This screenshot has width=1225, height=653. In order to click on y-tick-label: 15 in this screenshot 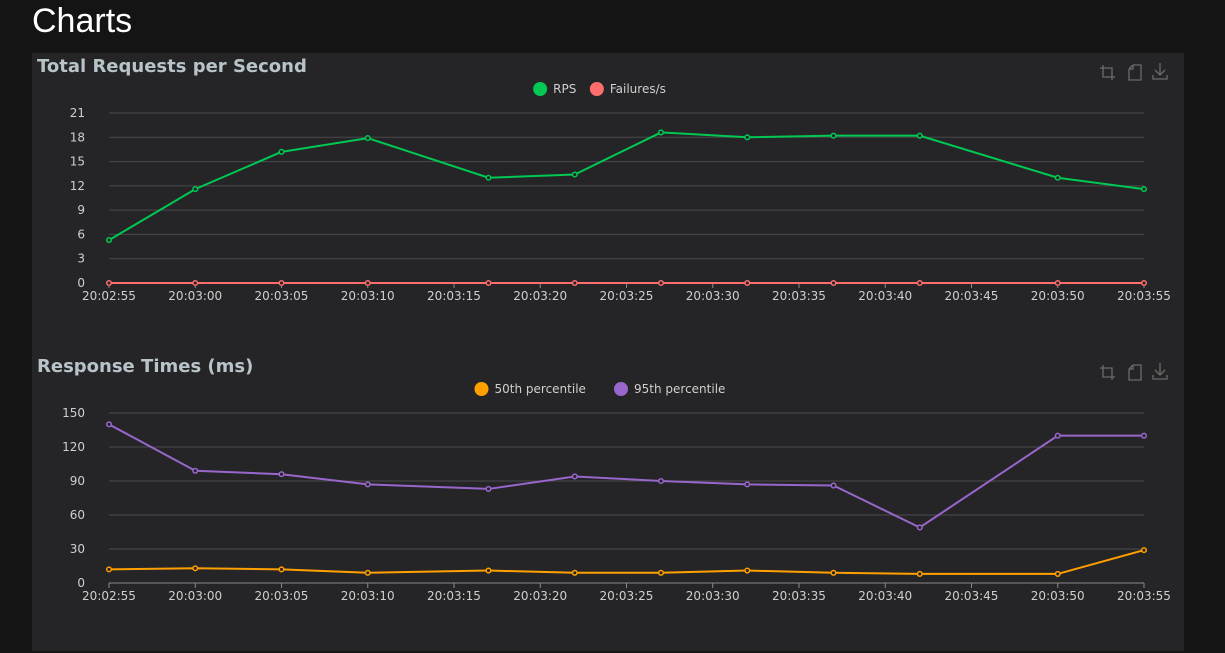, I will do `click(77, 162)`.